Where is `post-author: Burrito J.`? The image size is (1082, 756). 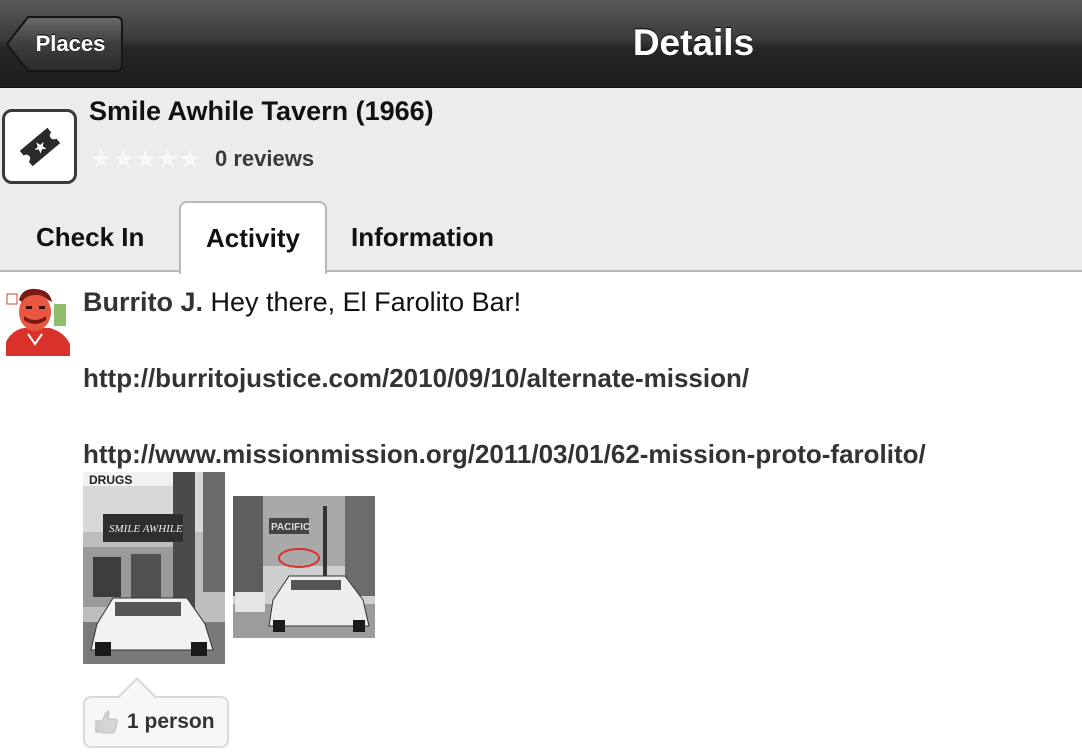 post-author: Burrito J. is located at coordinates (143, 302).